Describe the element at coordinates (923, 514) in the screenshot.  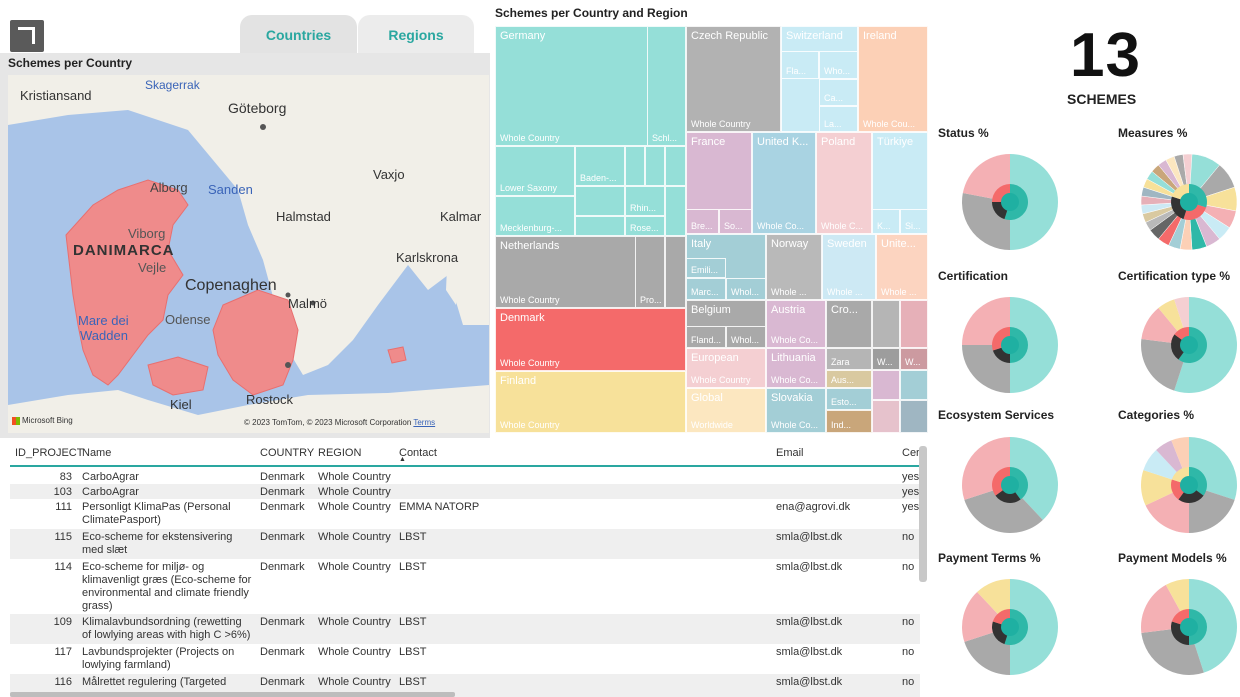
I see `table-vertical-scrollbar` at that location.